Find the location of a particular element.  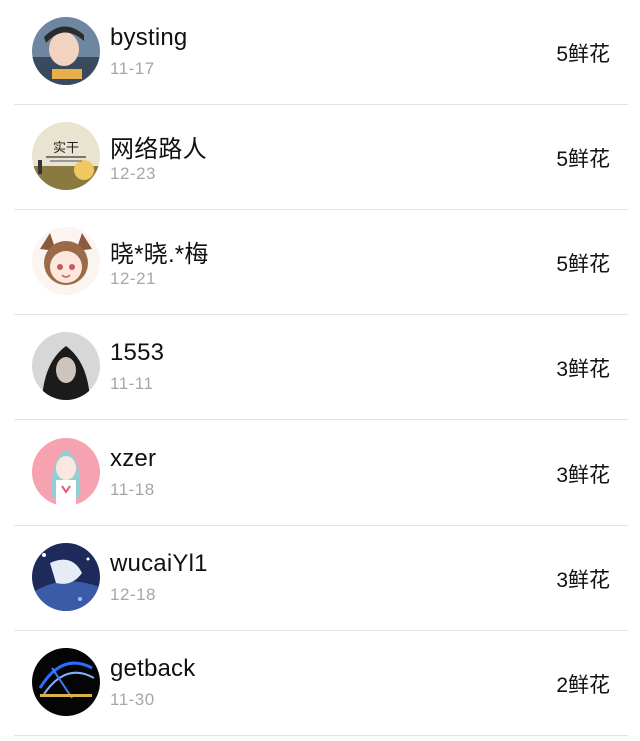

user-name: getback is located at coordinates (153, 668).